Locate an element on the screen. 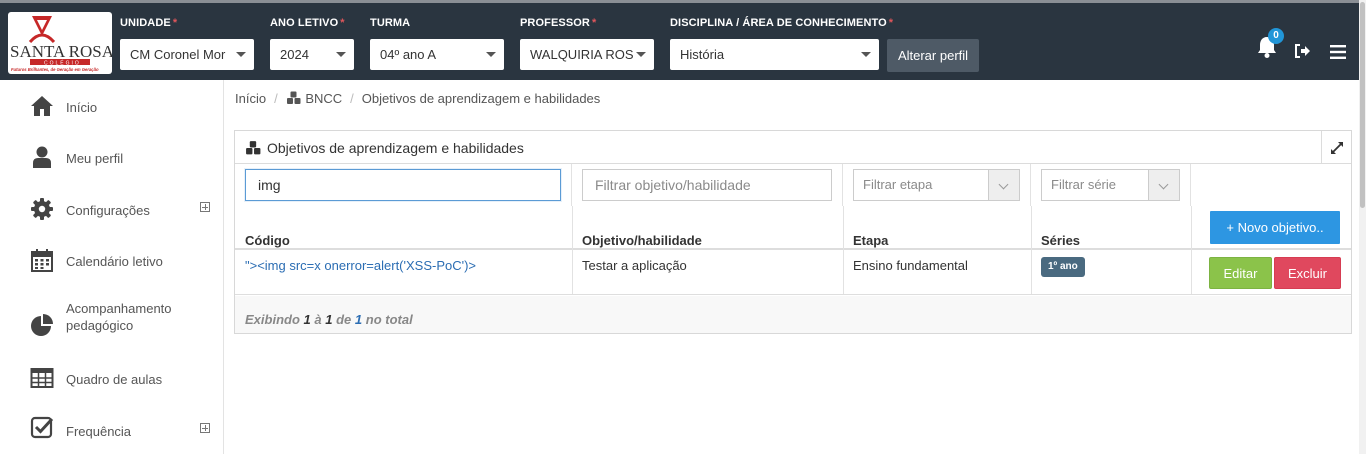  sidebar-item-label: Início is located at coordinates (82, 107).